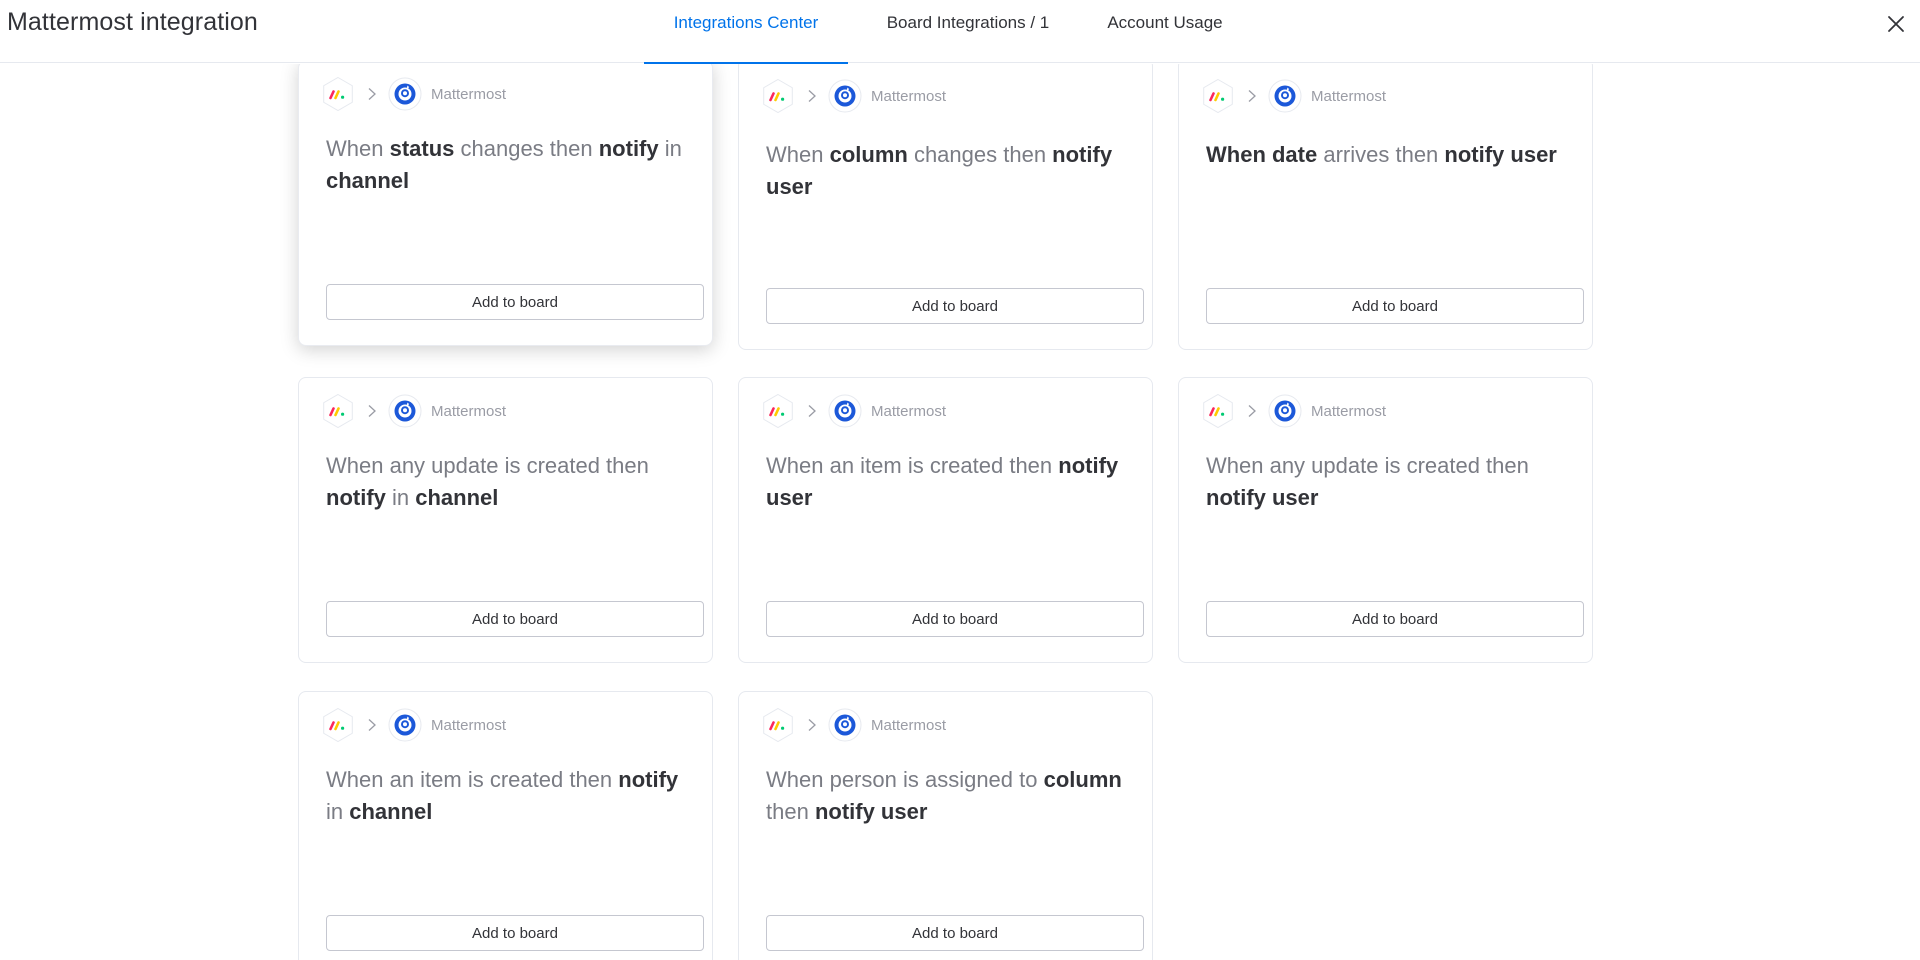 The image size is (1920, 960). What do you see at coordinates (905, 779) in the screenshot?
I see `recipe-text: When person is assigned to` at bounding box center [905, 779].